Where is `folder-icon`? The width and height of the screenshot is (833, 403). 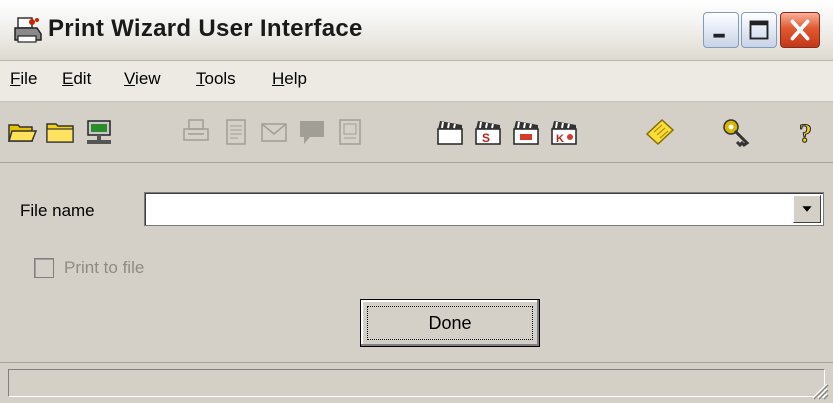
folder-icon is located at coordinates (60, 132).